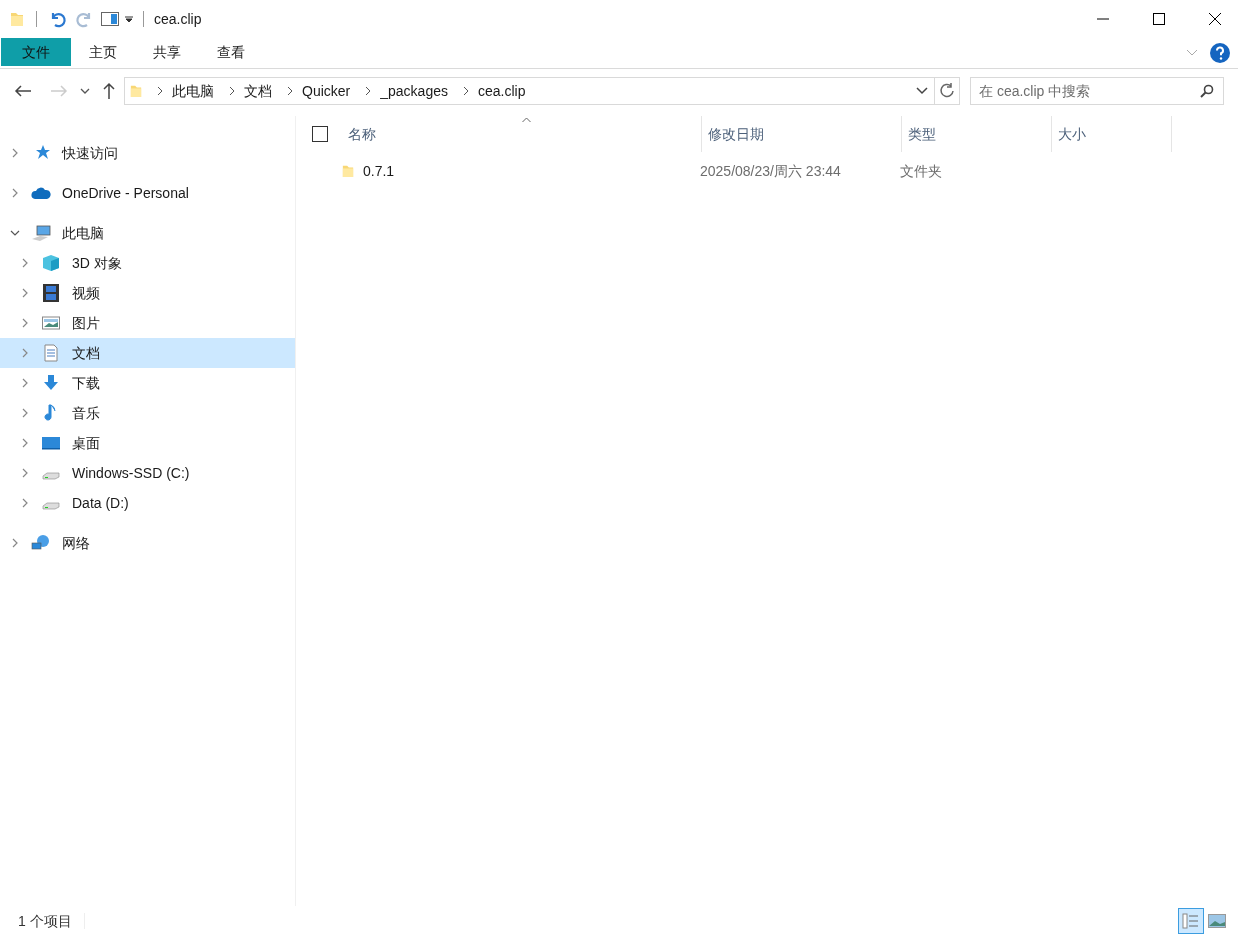  What do you see at coordinates (147, 233) in the screenshot?
I see `navigation-item: 此电脑` at bounding box center [147, 233].